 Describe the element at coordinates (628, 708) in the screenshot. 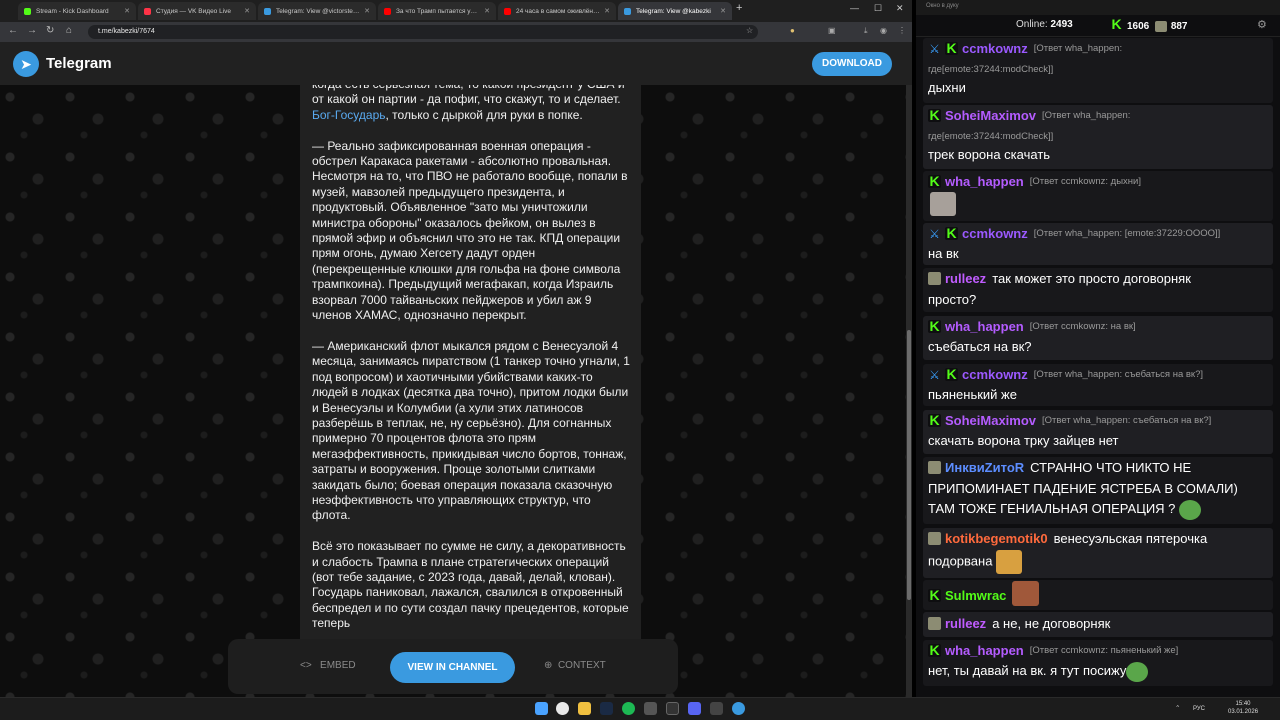

I see `spotify-icon` at that location.